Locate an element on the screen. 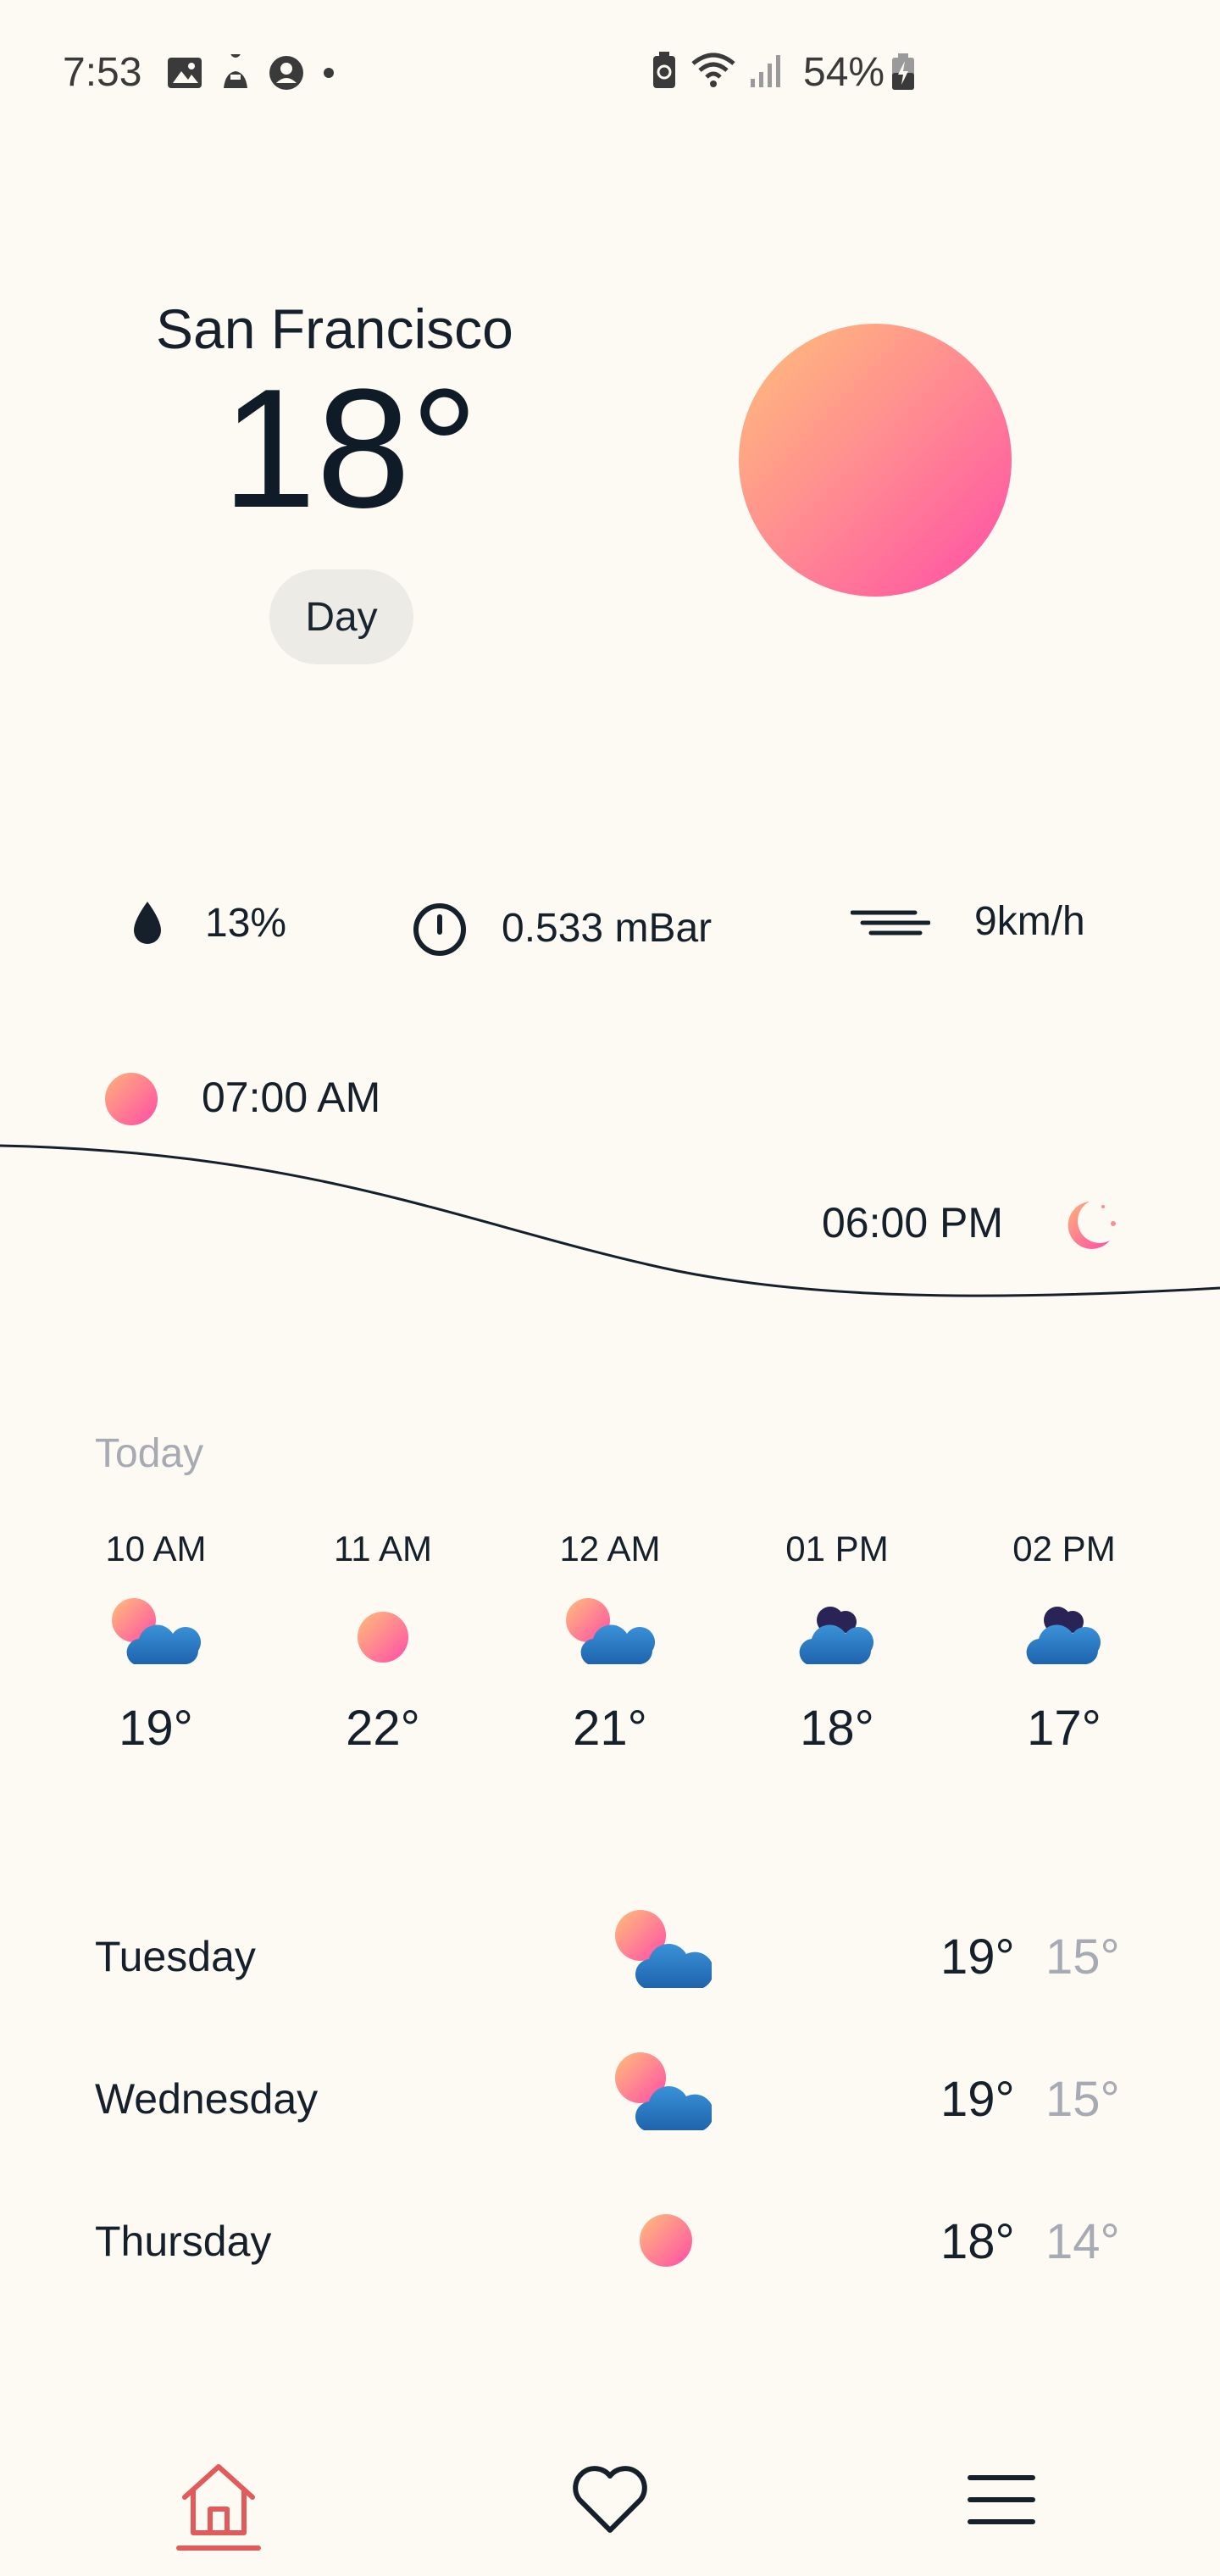 The width and height of the screenshot is (1220, 2576). pressure-stat: 0.533 mBar is located at coordinates (561, 928).